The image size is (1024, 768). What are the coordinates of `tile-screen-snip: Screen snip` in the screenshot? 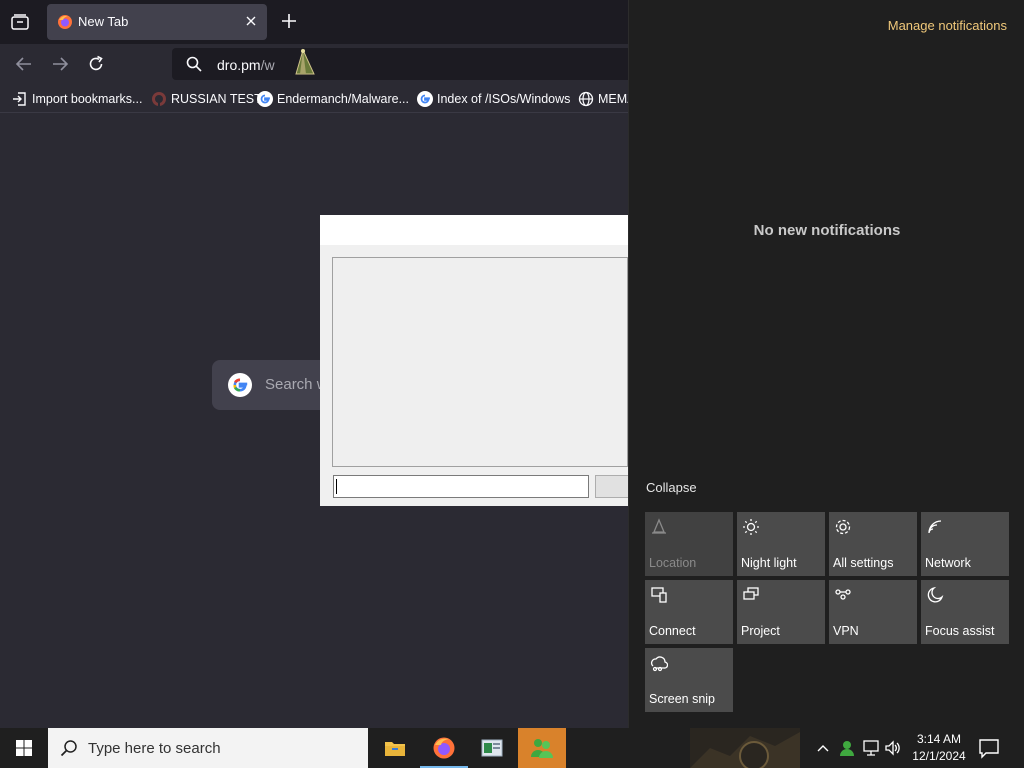 It's located at (689, 680).